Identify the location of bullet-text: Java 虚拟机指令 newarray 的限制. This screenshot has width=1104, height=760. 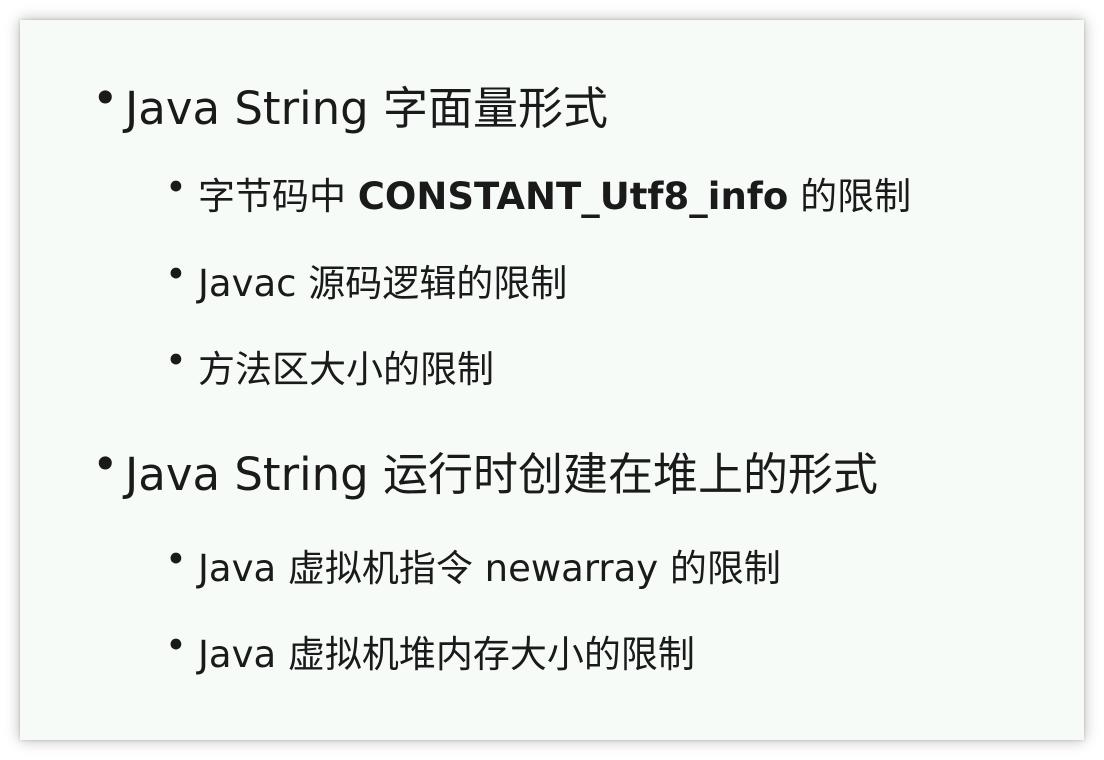
(489, 568).